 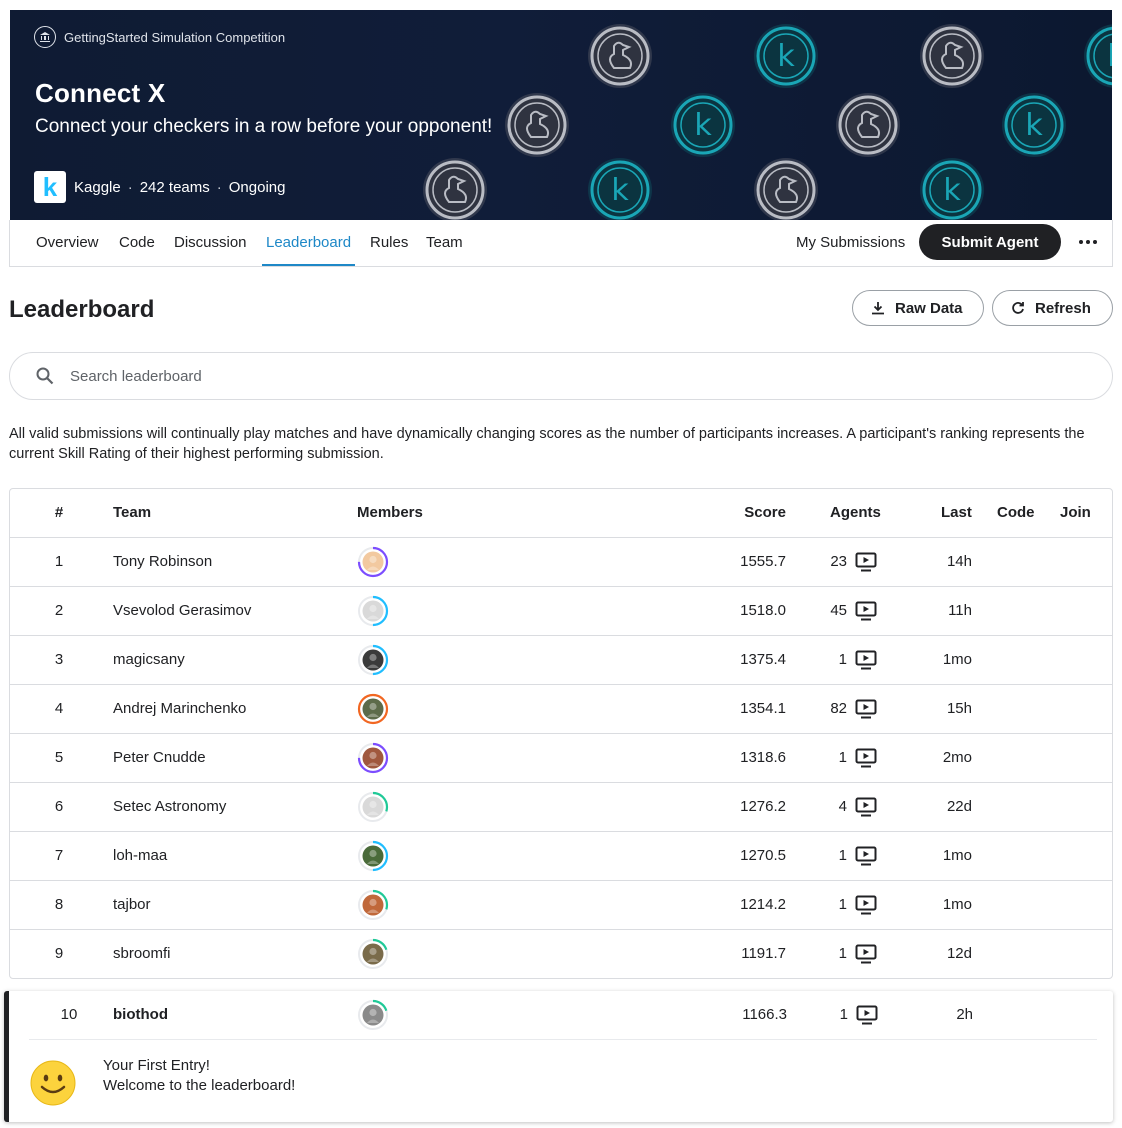 I want to click on tab-rules: Rules, so click(x=389, y=243).